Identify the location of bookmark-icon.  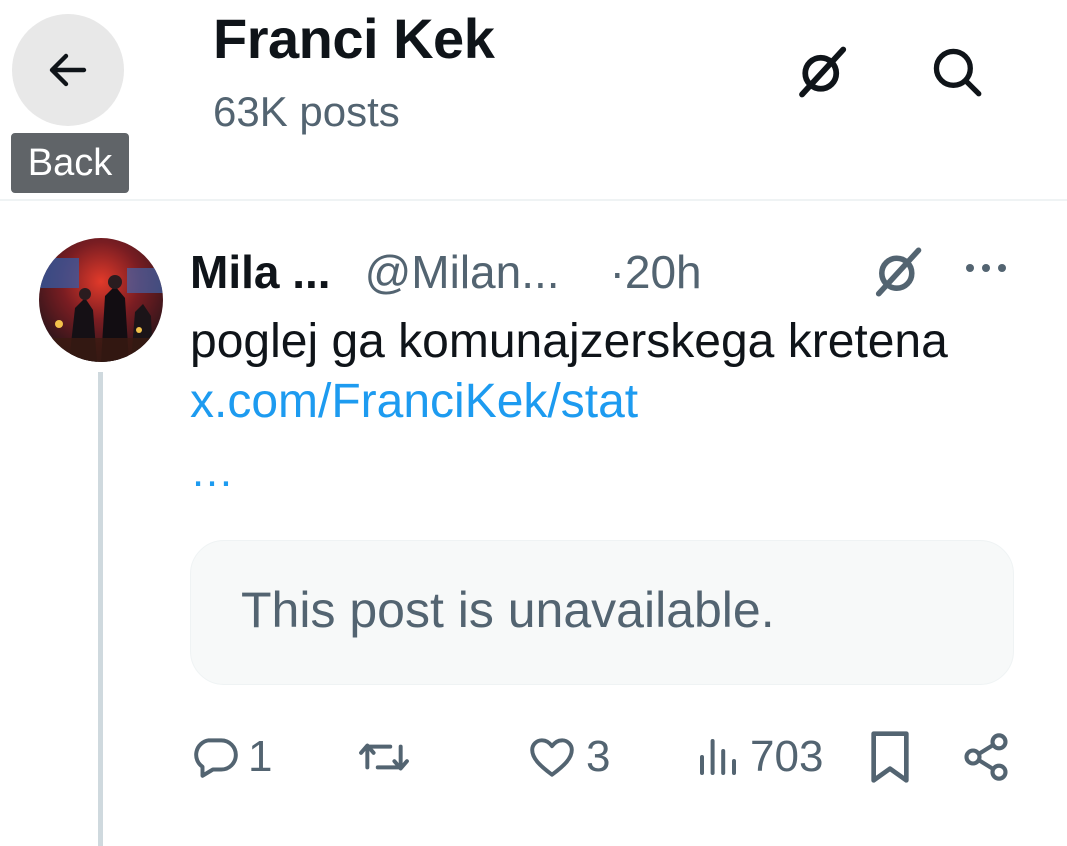
(890, 757).